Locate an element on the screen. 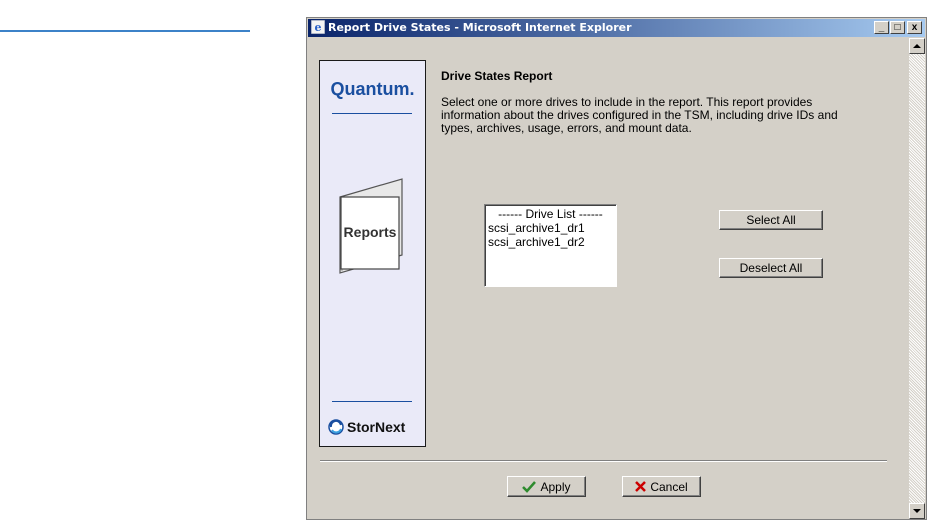 This screenshot has width=936, height=527. svg-text: e is located at coordinates (318, 27).